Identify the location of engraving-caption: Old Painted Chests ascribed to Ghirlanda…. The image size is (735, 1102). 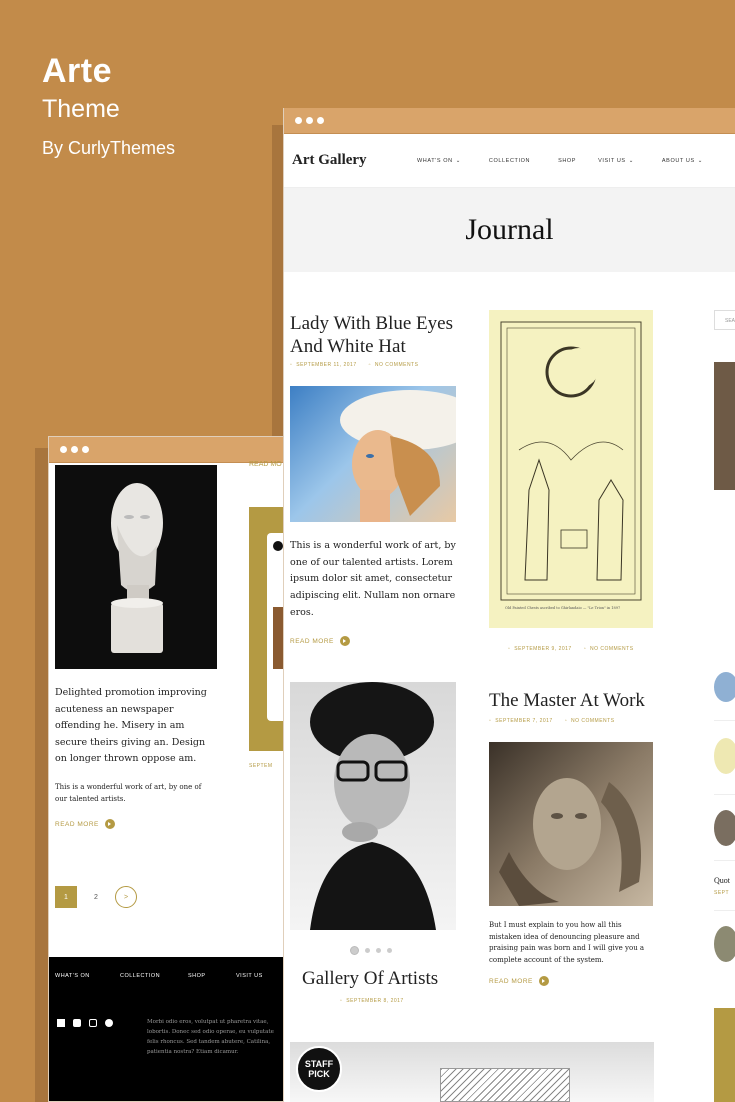
(563, 608).